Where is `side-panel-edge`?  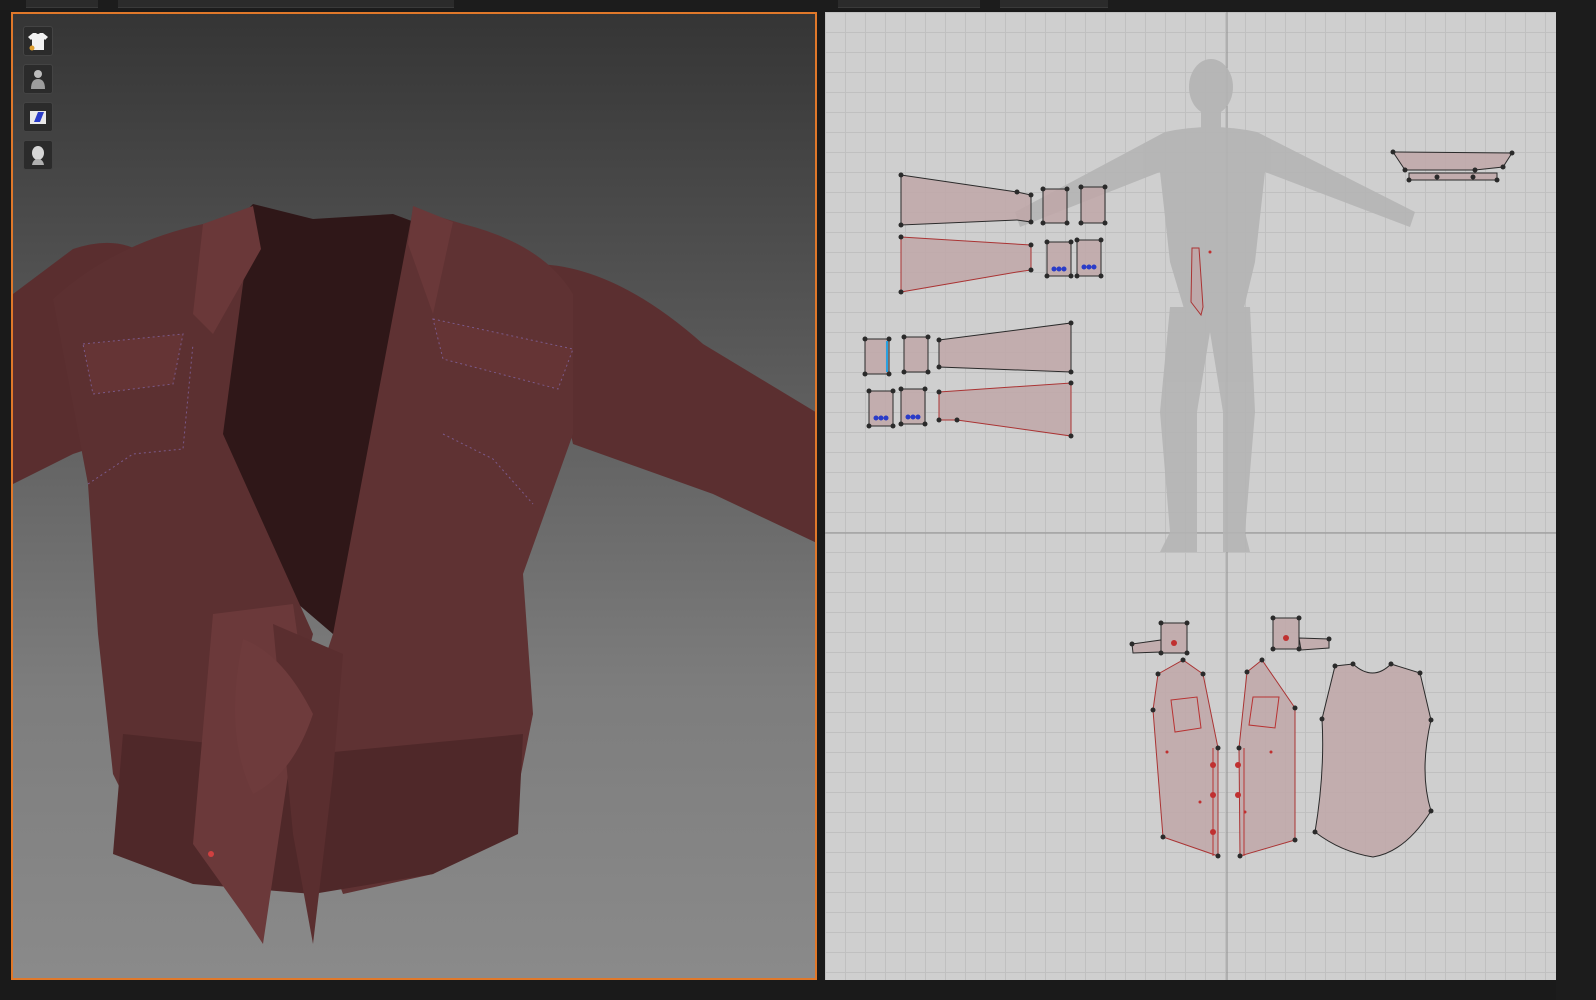
side-panel-edge is located at coordinates (1576, 500).